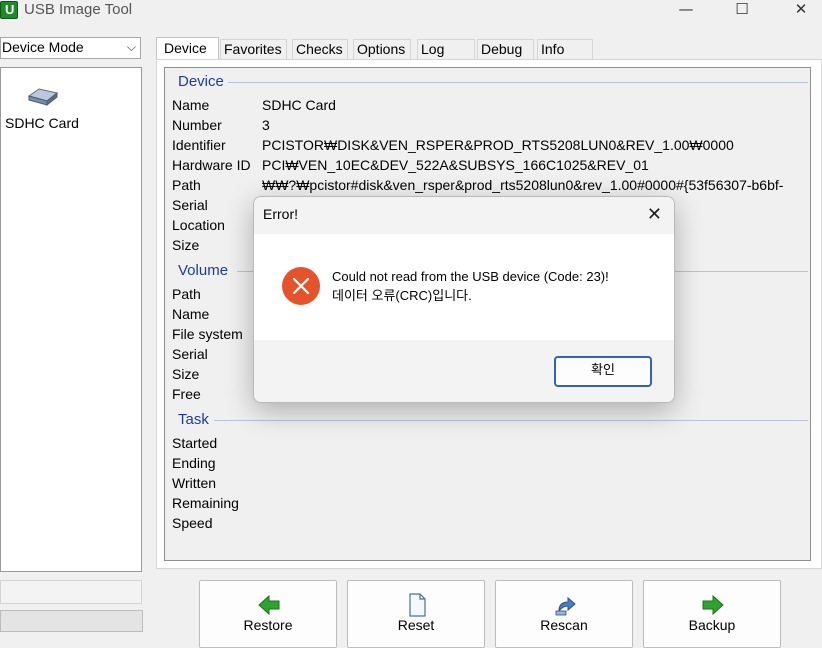  What do you see at coordinates (564, 625) in the screenshot?
I see `rescan-label: Rescan` at bounding box center [564, 625].